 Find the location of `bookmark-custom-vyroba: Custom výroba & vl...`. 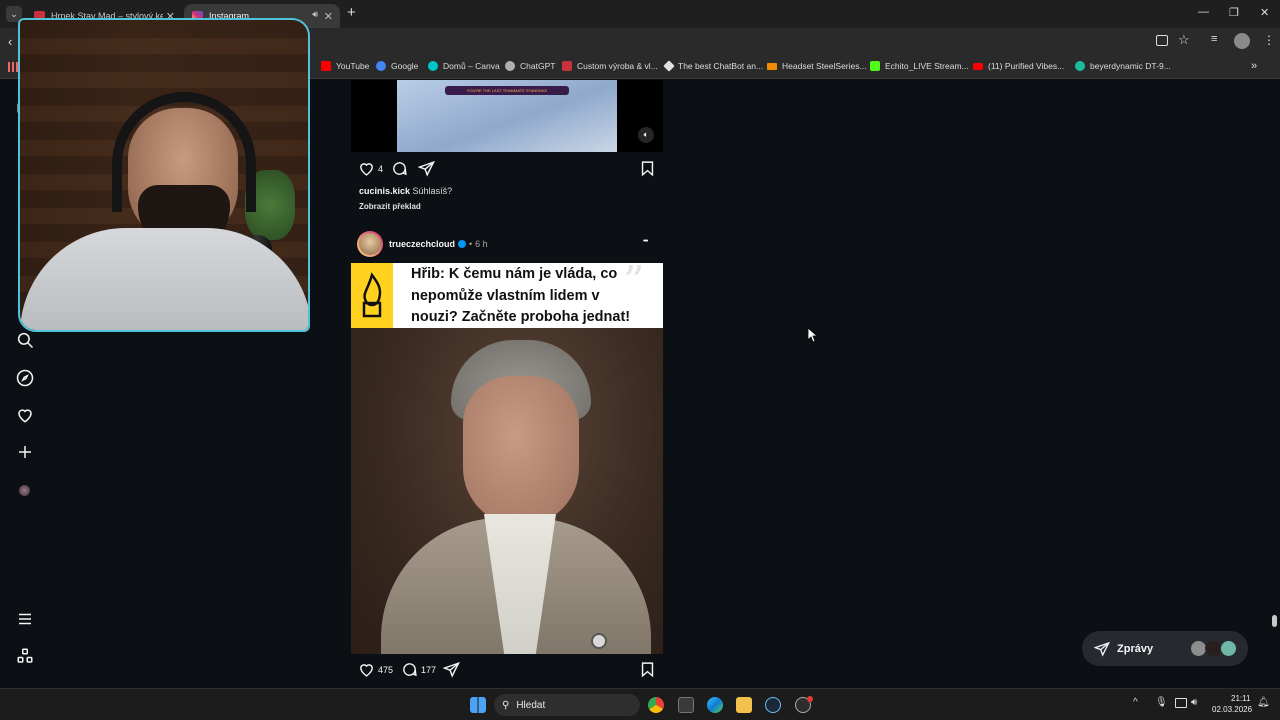

bookmark-custom-vyroba: Custom výroba & vl... is located at coordinates (610, 66).